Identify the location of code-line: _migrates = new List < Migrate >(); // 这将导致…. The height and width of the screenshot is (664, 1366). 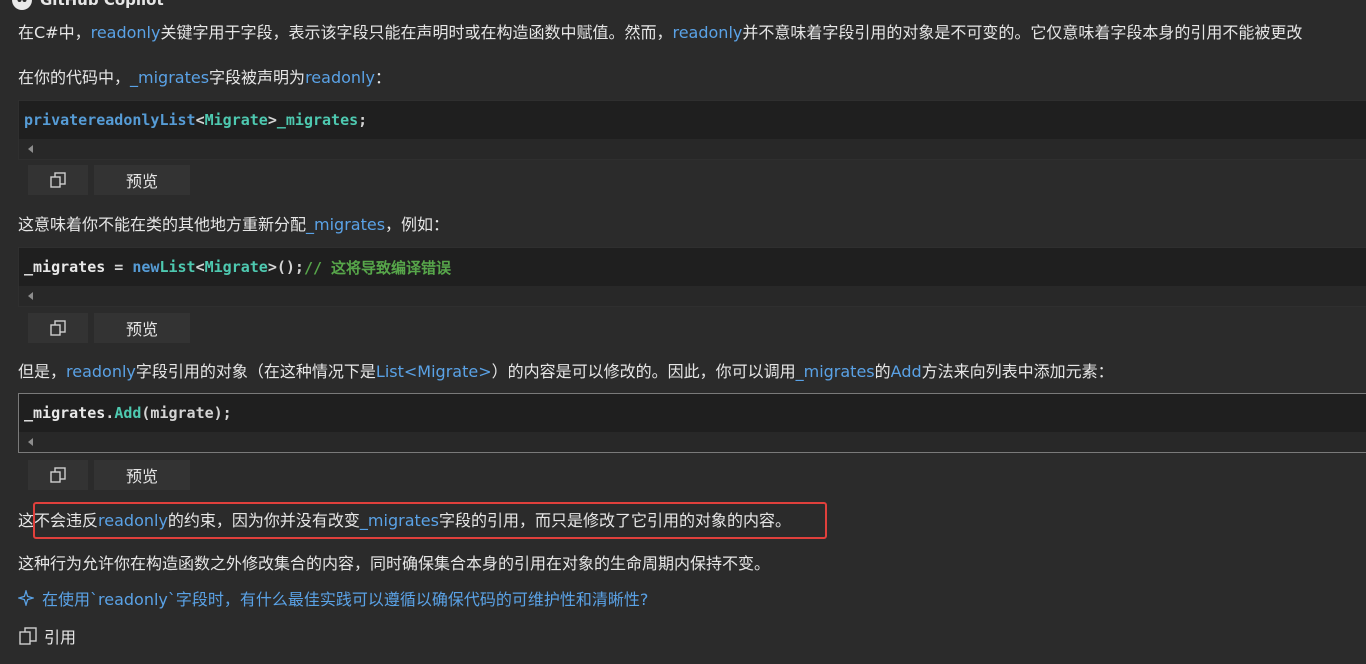
(692, 267).